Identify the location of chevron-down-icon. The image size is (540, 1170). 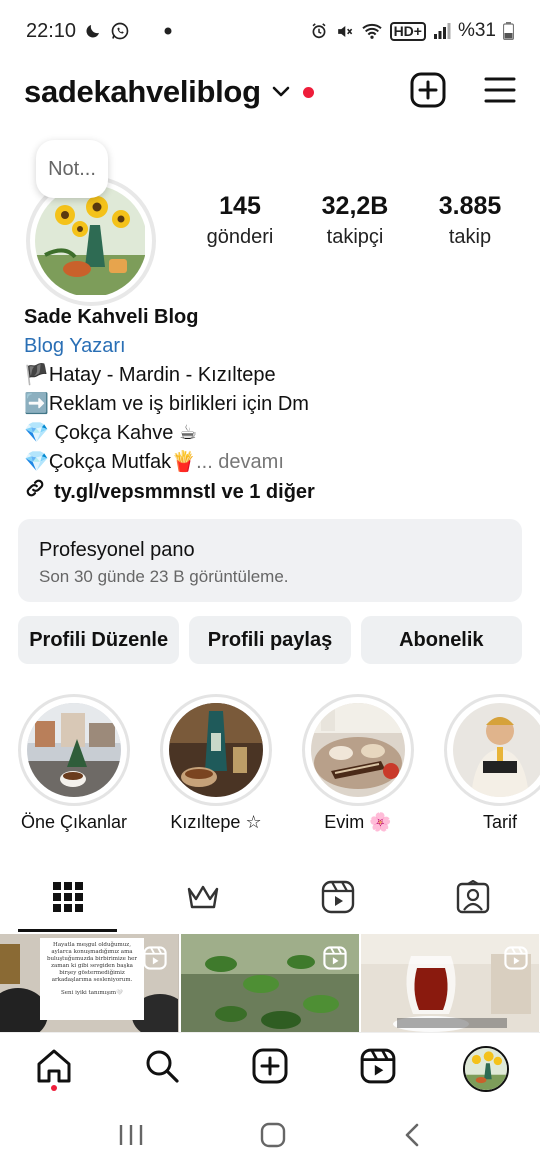
(281, 92).